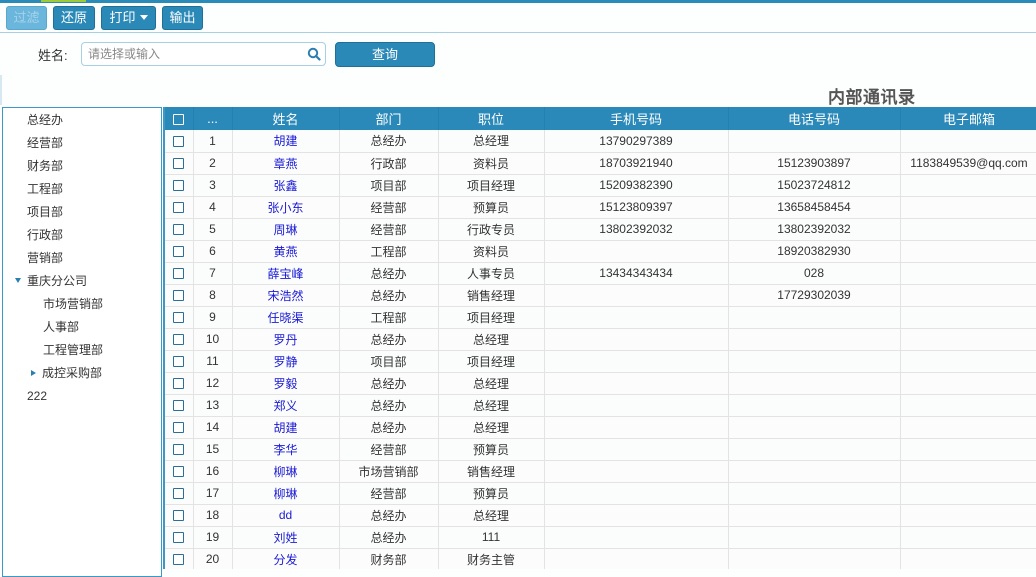 This screenshot has width=1036, height=577. Describe the element at coordinates (968, 118) in the screenshot. I see `column-header-email: 电子邮箱` at that location.